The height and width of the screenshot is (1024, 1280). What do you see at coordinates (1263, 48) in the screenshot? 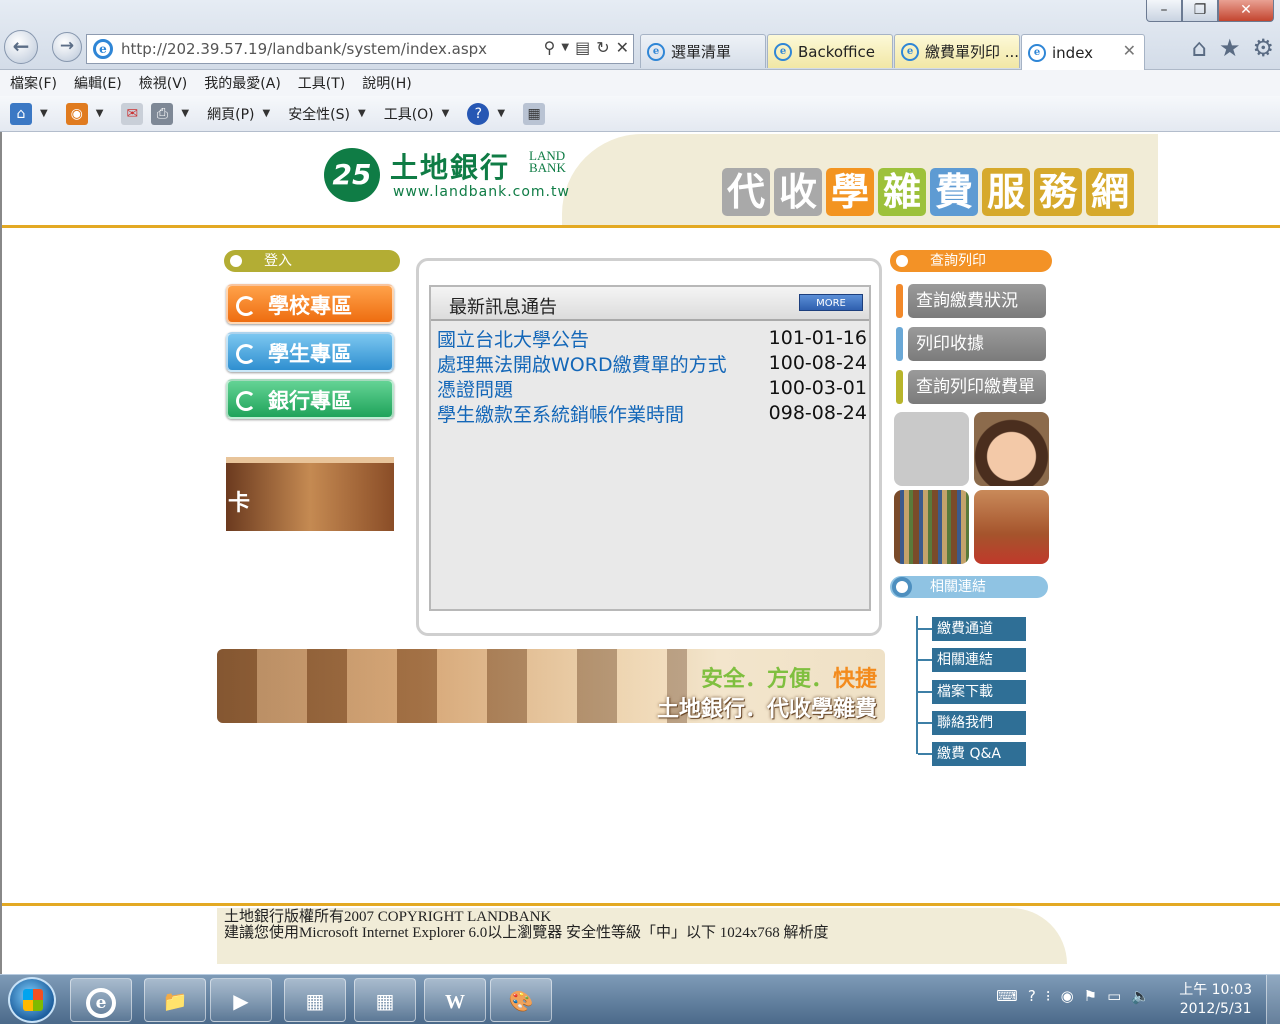
I see `gear-icon: ⚙` at bounding box center [1263, 48].